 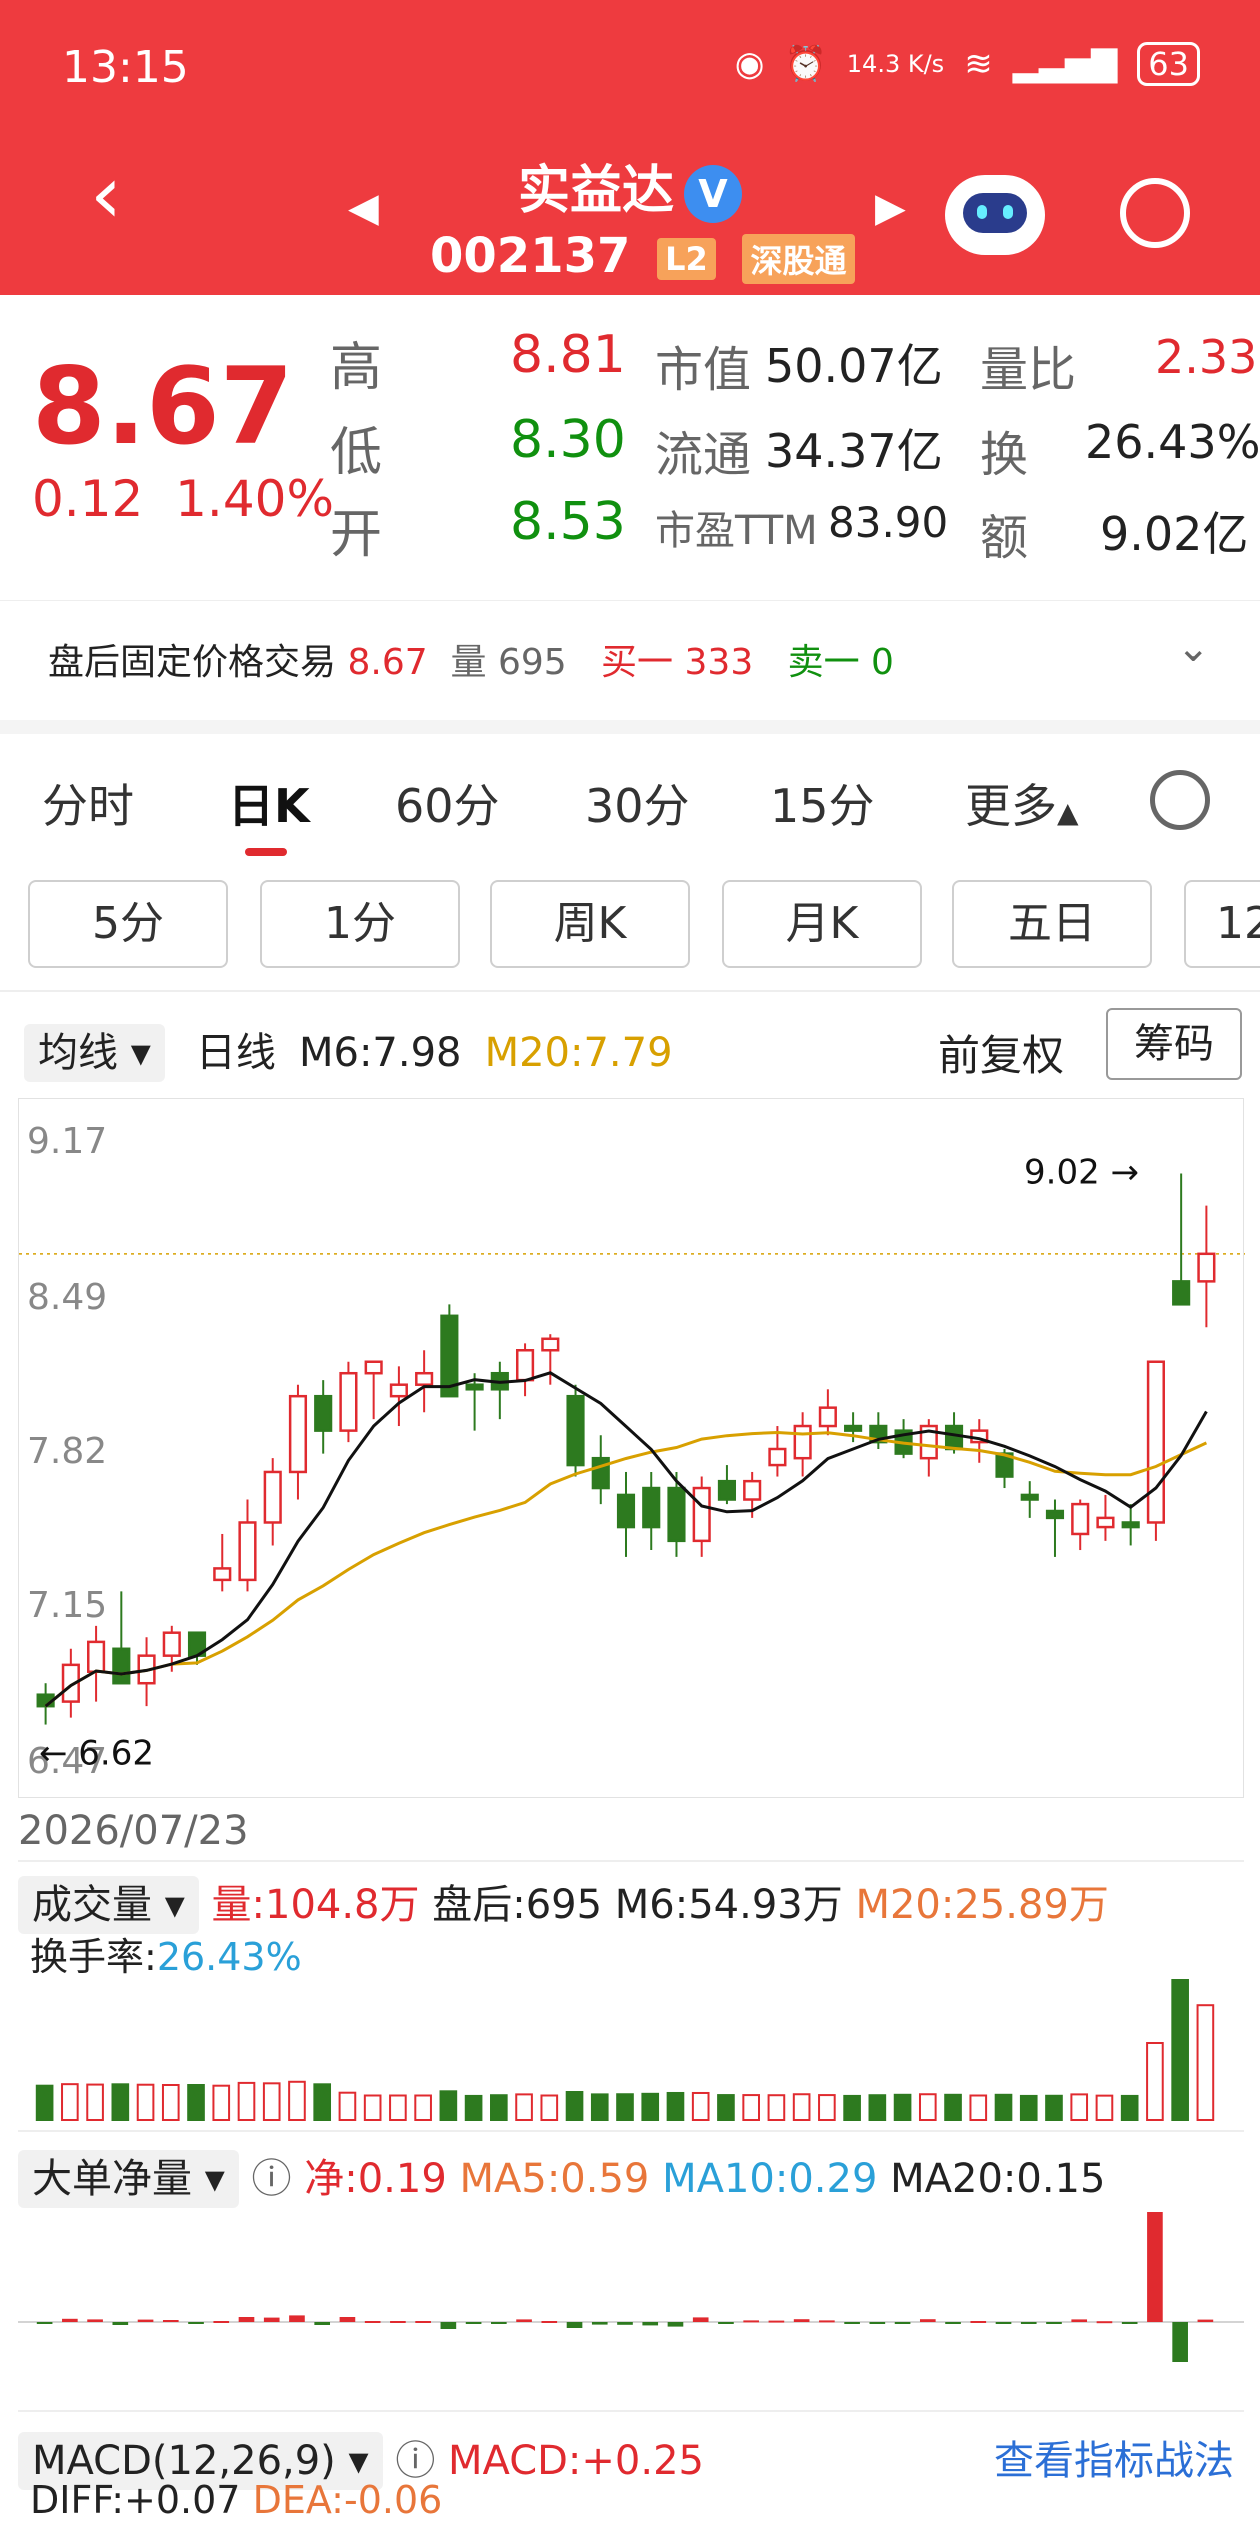 I want to click on volume-after: 盘后:695, so click(x=517, y=1905).